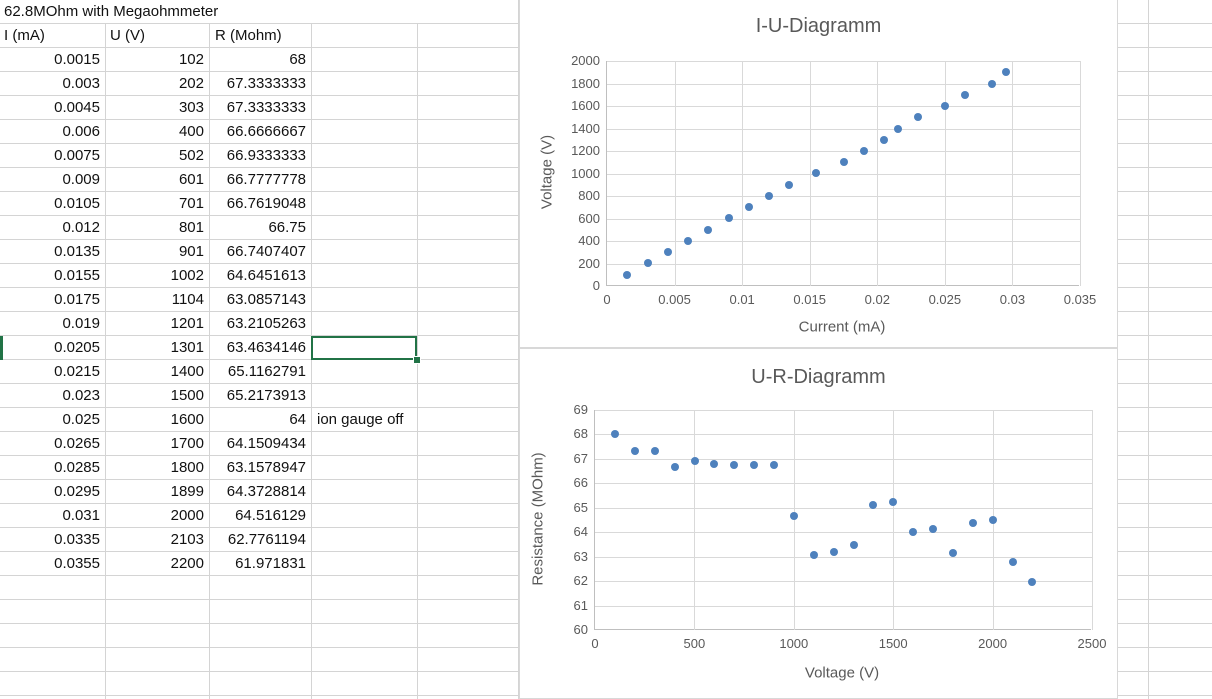  I want to click on table-row: 0.0335 2103 62.7761194, so click(155, 540).